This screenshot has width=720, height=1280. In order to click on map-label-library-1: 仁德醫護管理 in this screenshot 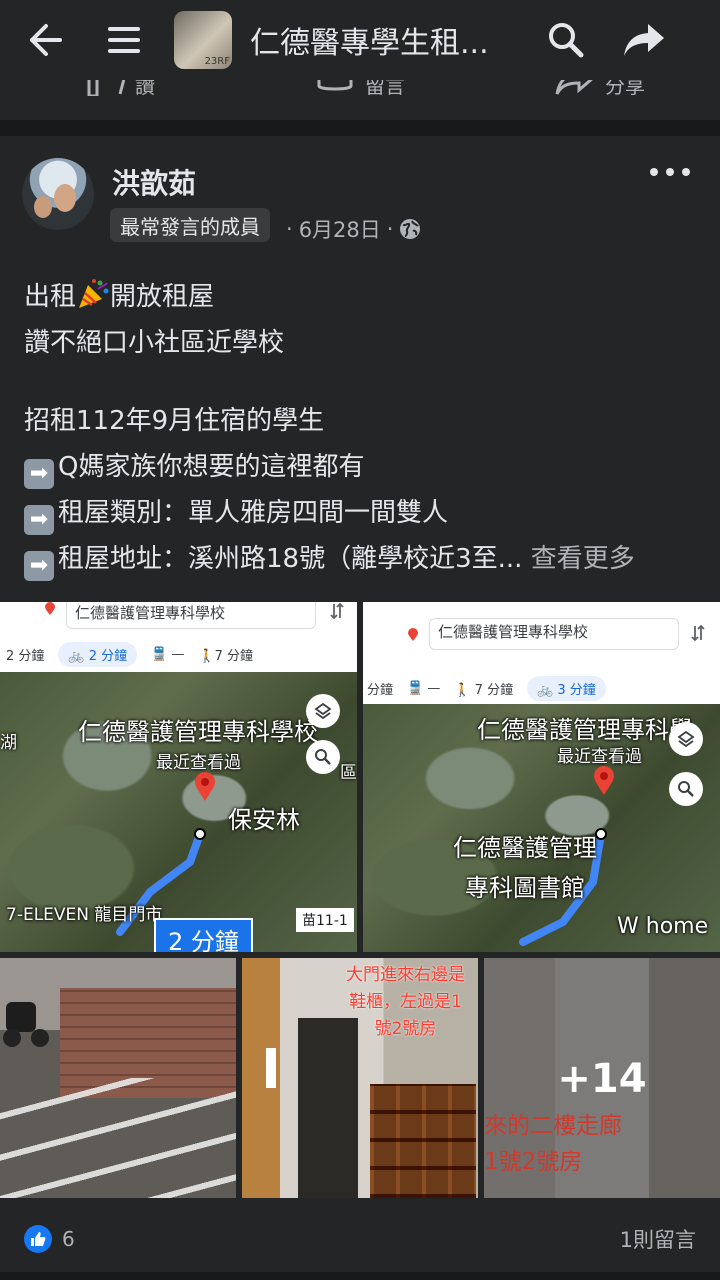, I will do `click(525, 848)`.